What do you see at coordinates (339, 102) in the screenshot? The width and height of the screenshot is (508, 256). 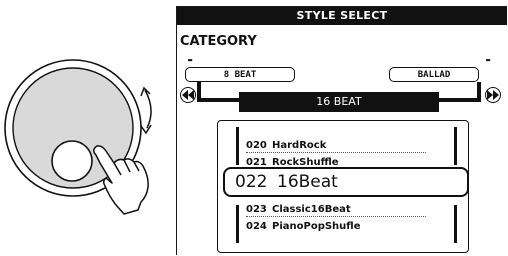 I see `current-category-bar: 16 BEAT` at bounding box center [339, 102].